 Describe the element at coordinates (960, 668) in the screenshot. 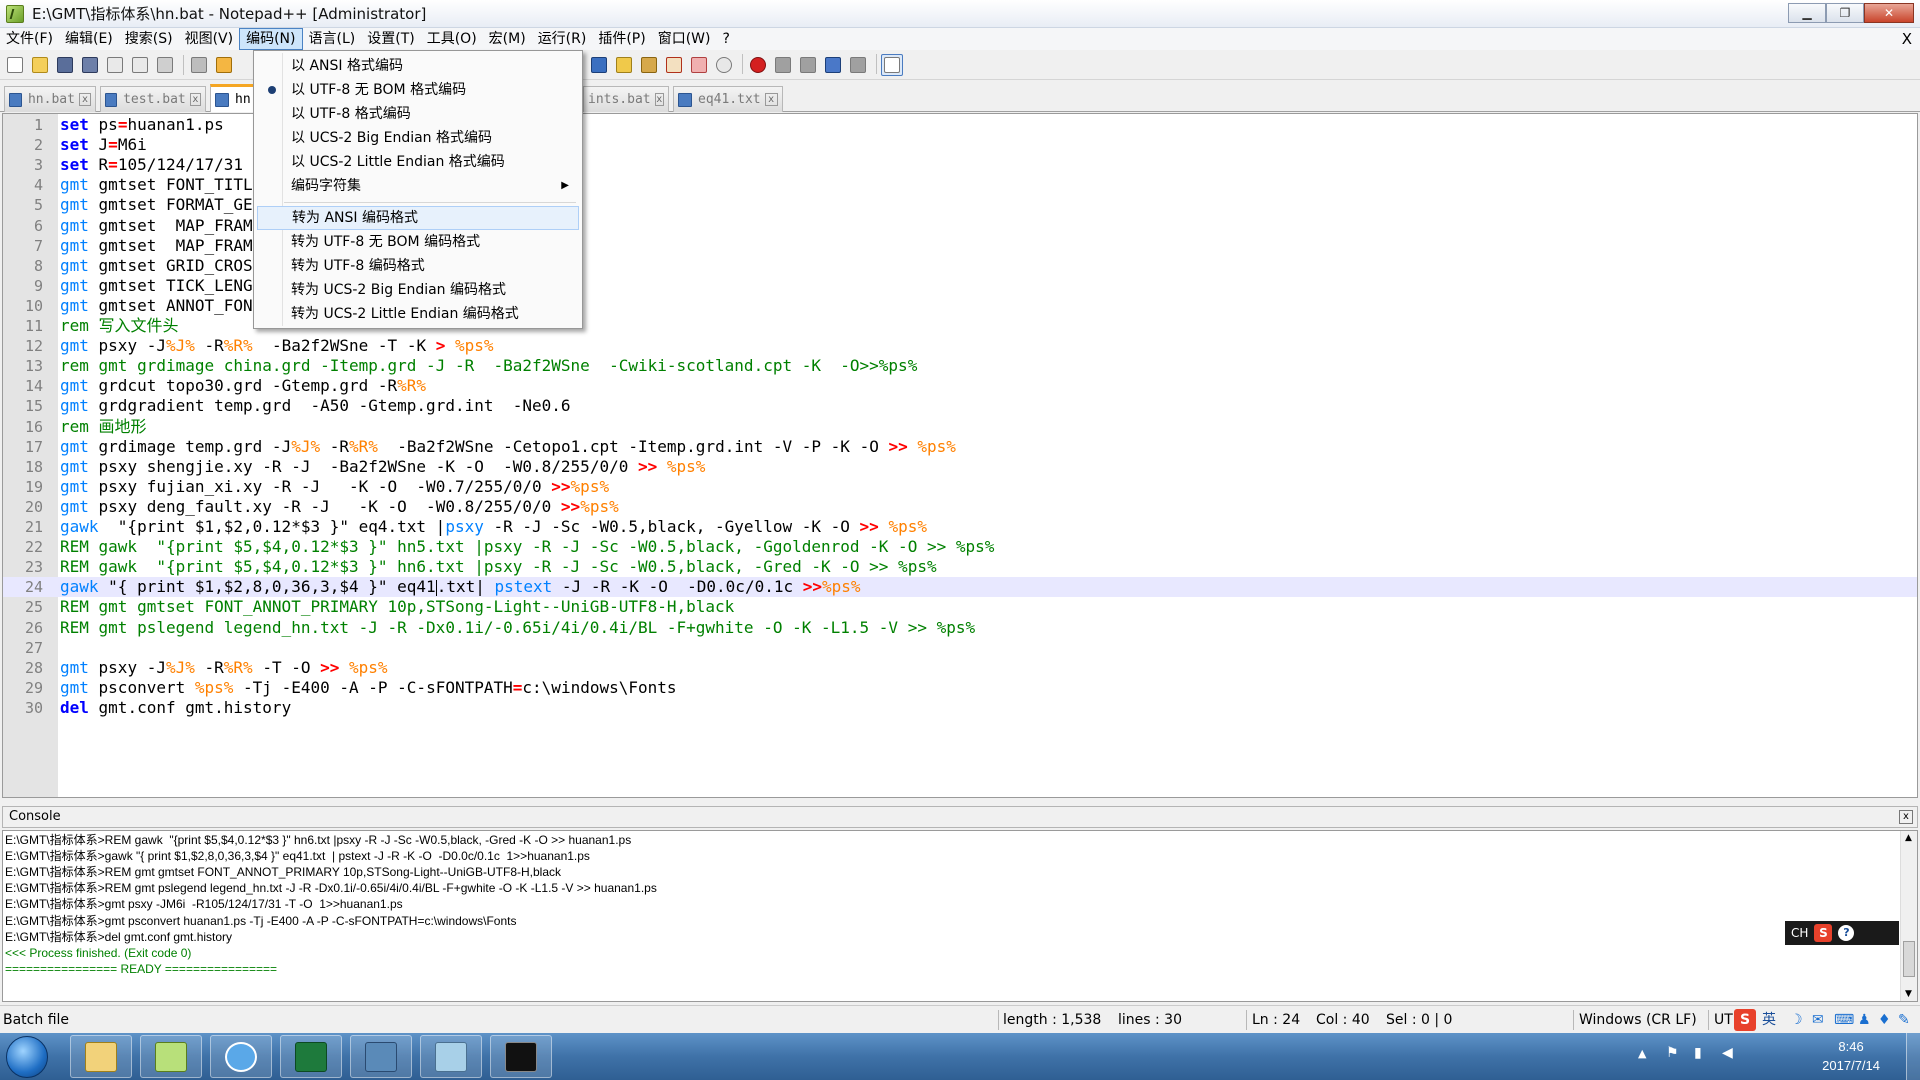

I see `code-line: 28 gmt psxy -J%J% -R%R% -T -O >> %ps%` at that location.